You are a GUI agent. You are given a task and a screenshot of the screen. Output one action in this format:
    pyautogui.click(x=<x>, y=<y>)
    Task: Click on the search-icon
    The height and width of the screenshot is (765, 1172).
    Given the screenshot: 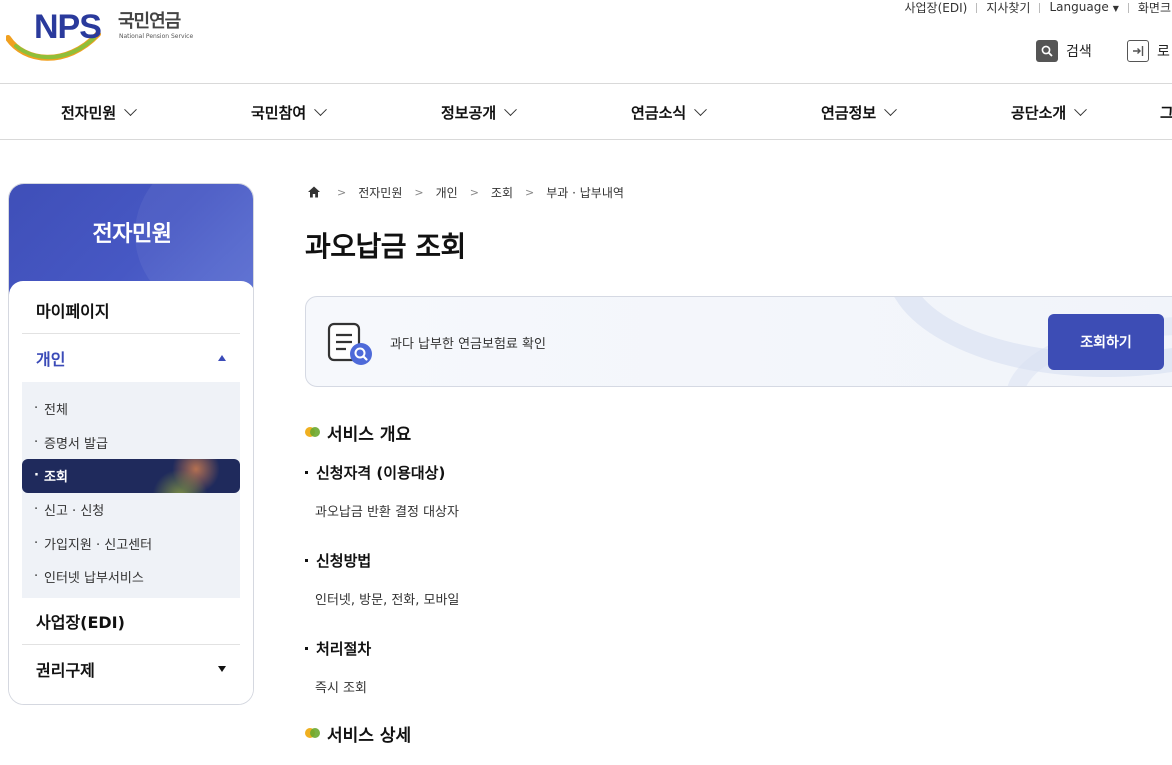 What is the action you would take?
    pyautogui.click(x=1047, y=51)
    